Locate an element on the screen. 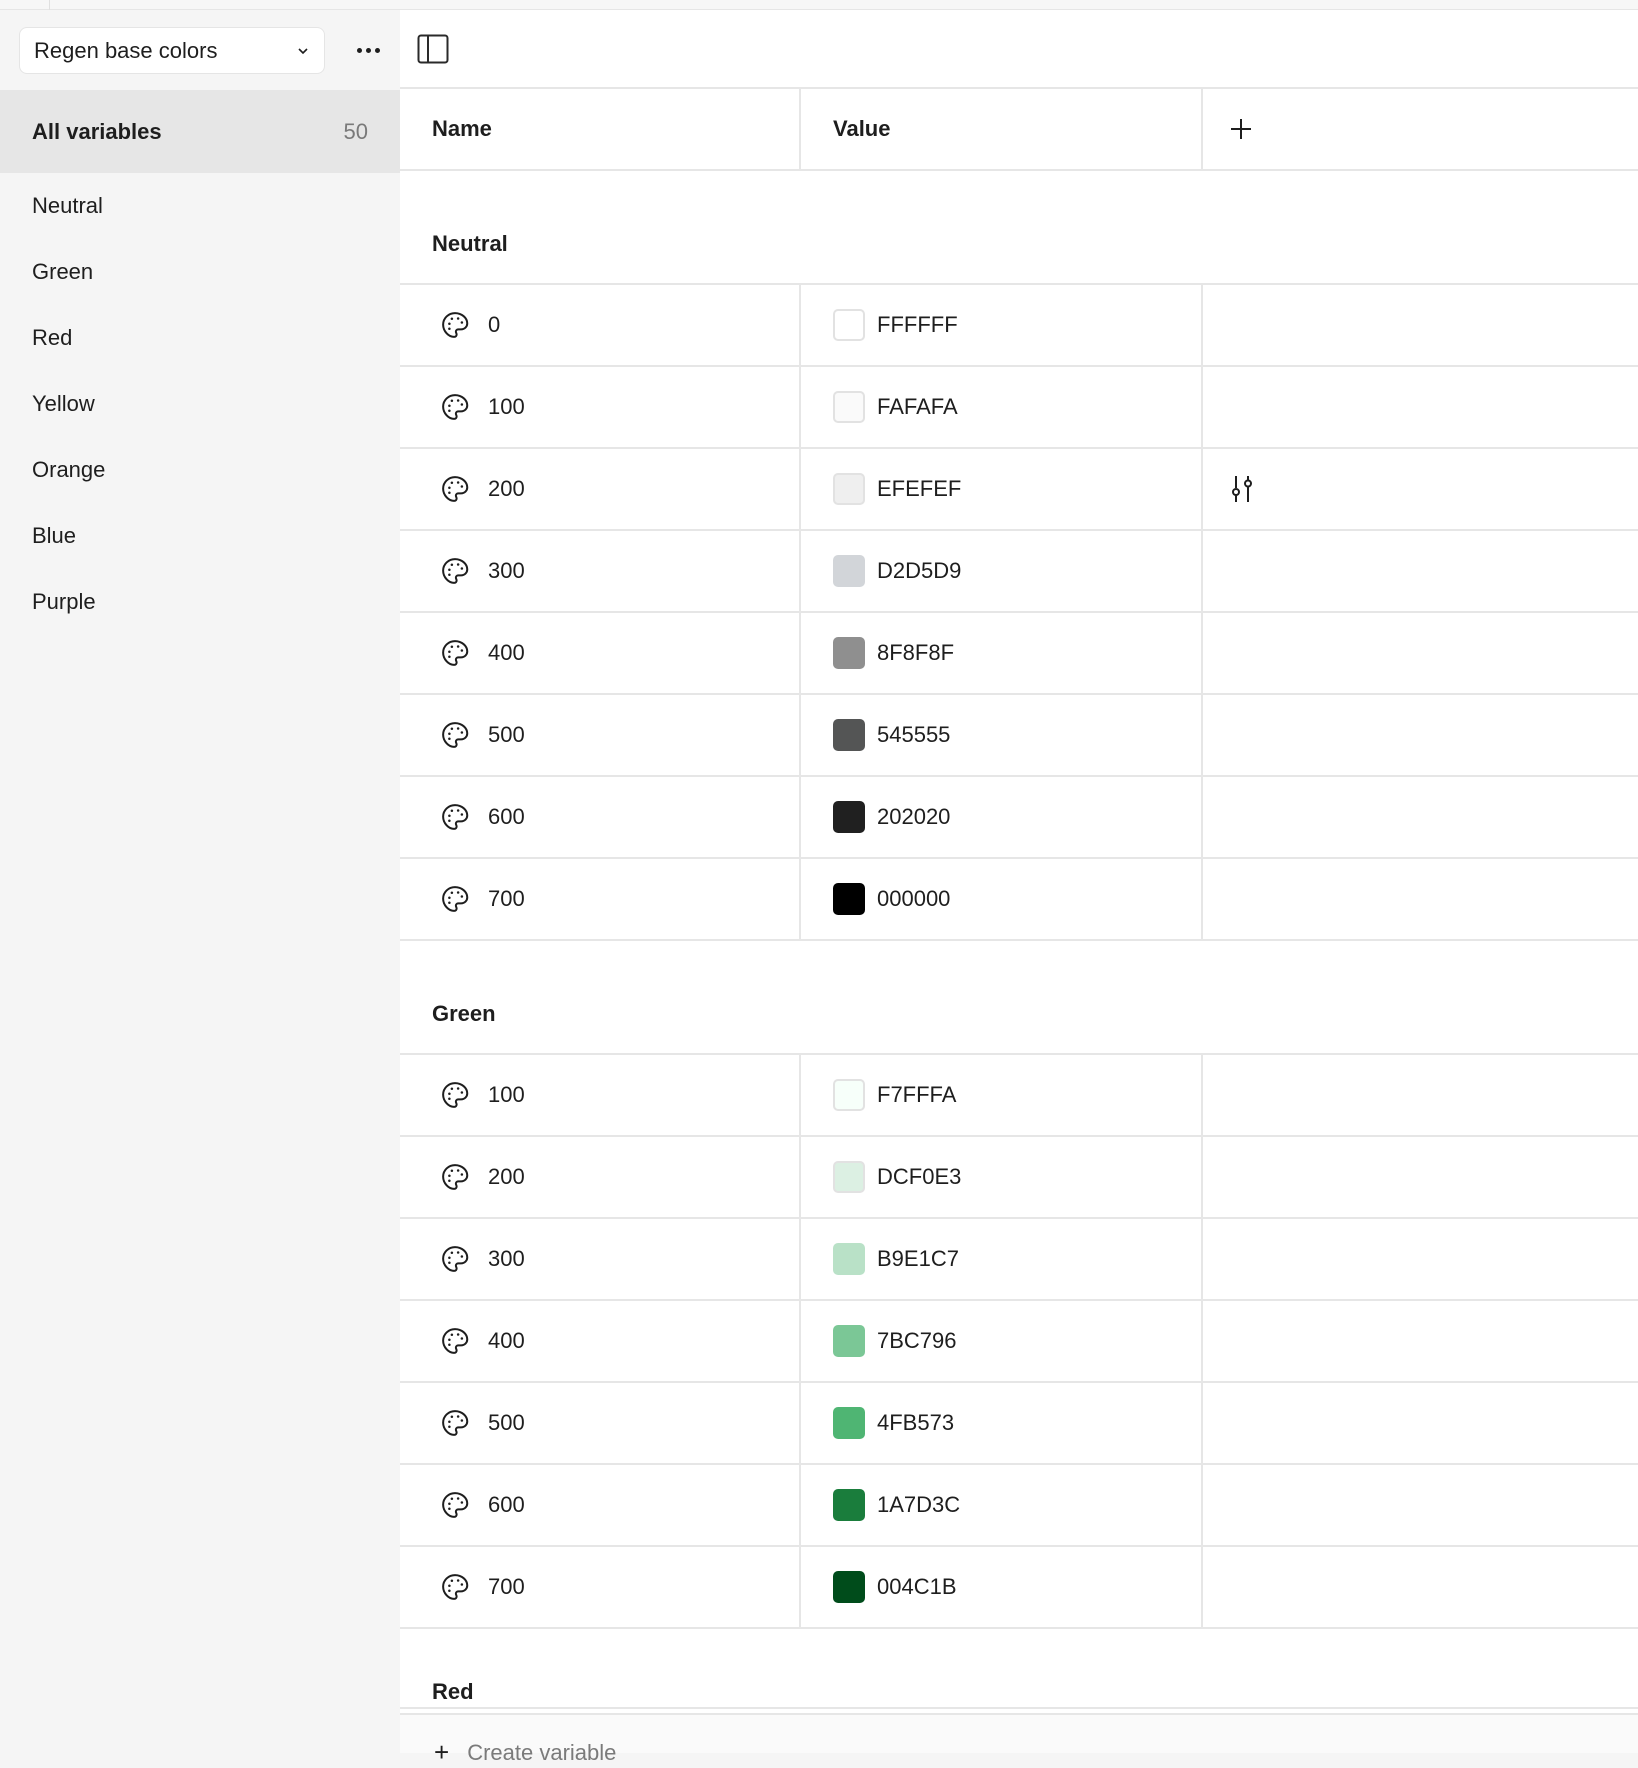 The width and height of the screenshot is (1638, 1768). create-variable-button: + Create variable is located at coordinates (525, 1752).